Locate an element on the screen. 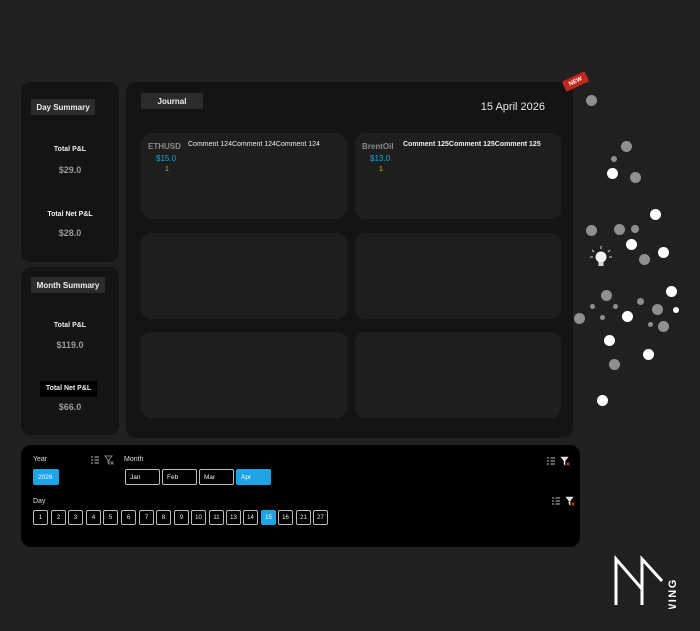 This screenshot has height=631, width=700. month-option-jan: Jan is located at coordinates (142, 477).